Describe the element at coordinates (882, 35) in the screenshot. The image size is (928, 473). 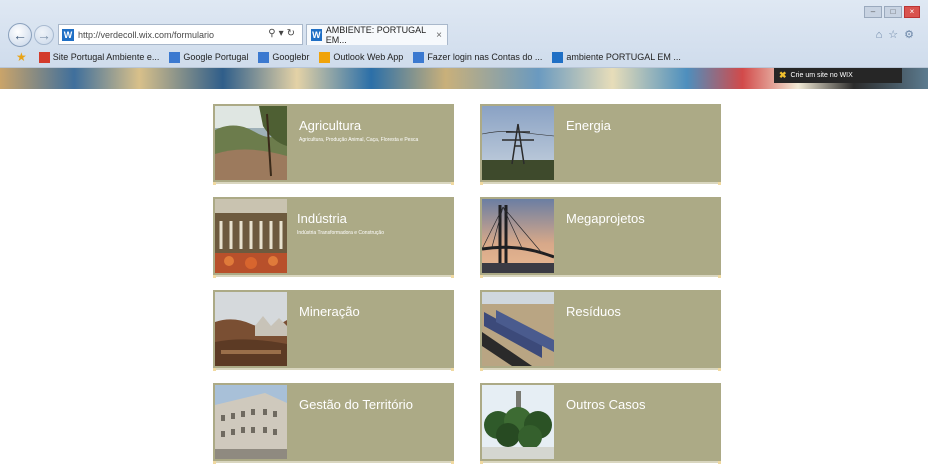
I see `home-icon: ⌂` at that location.